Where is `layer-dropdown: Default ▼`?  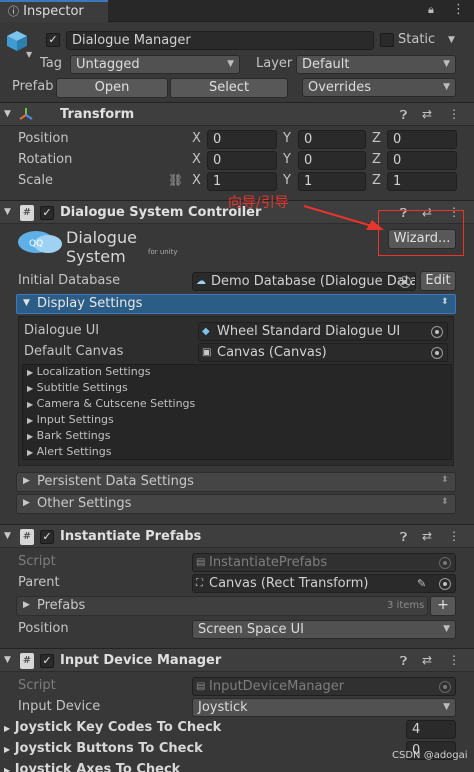
layer-dropdown: Default ▼ is located at coordinates (376, 64).